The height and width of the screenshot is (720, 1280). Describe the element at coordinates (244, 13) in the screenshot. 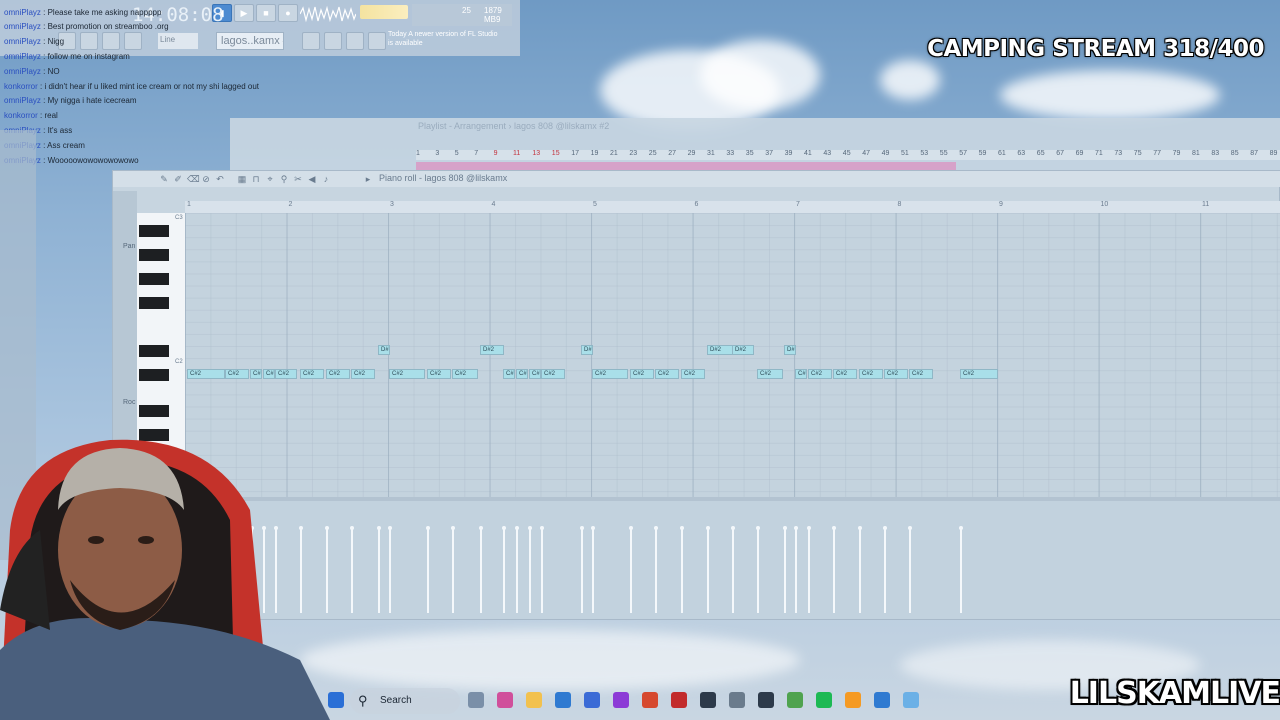

I see `play-button: ▶` at that location.